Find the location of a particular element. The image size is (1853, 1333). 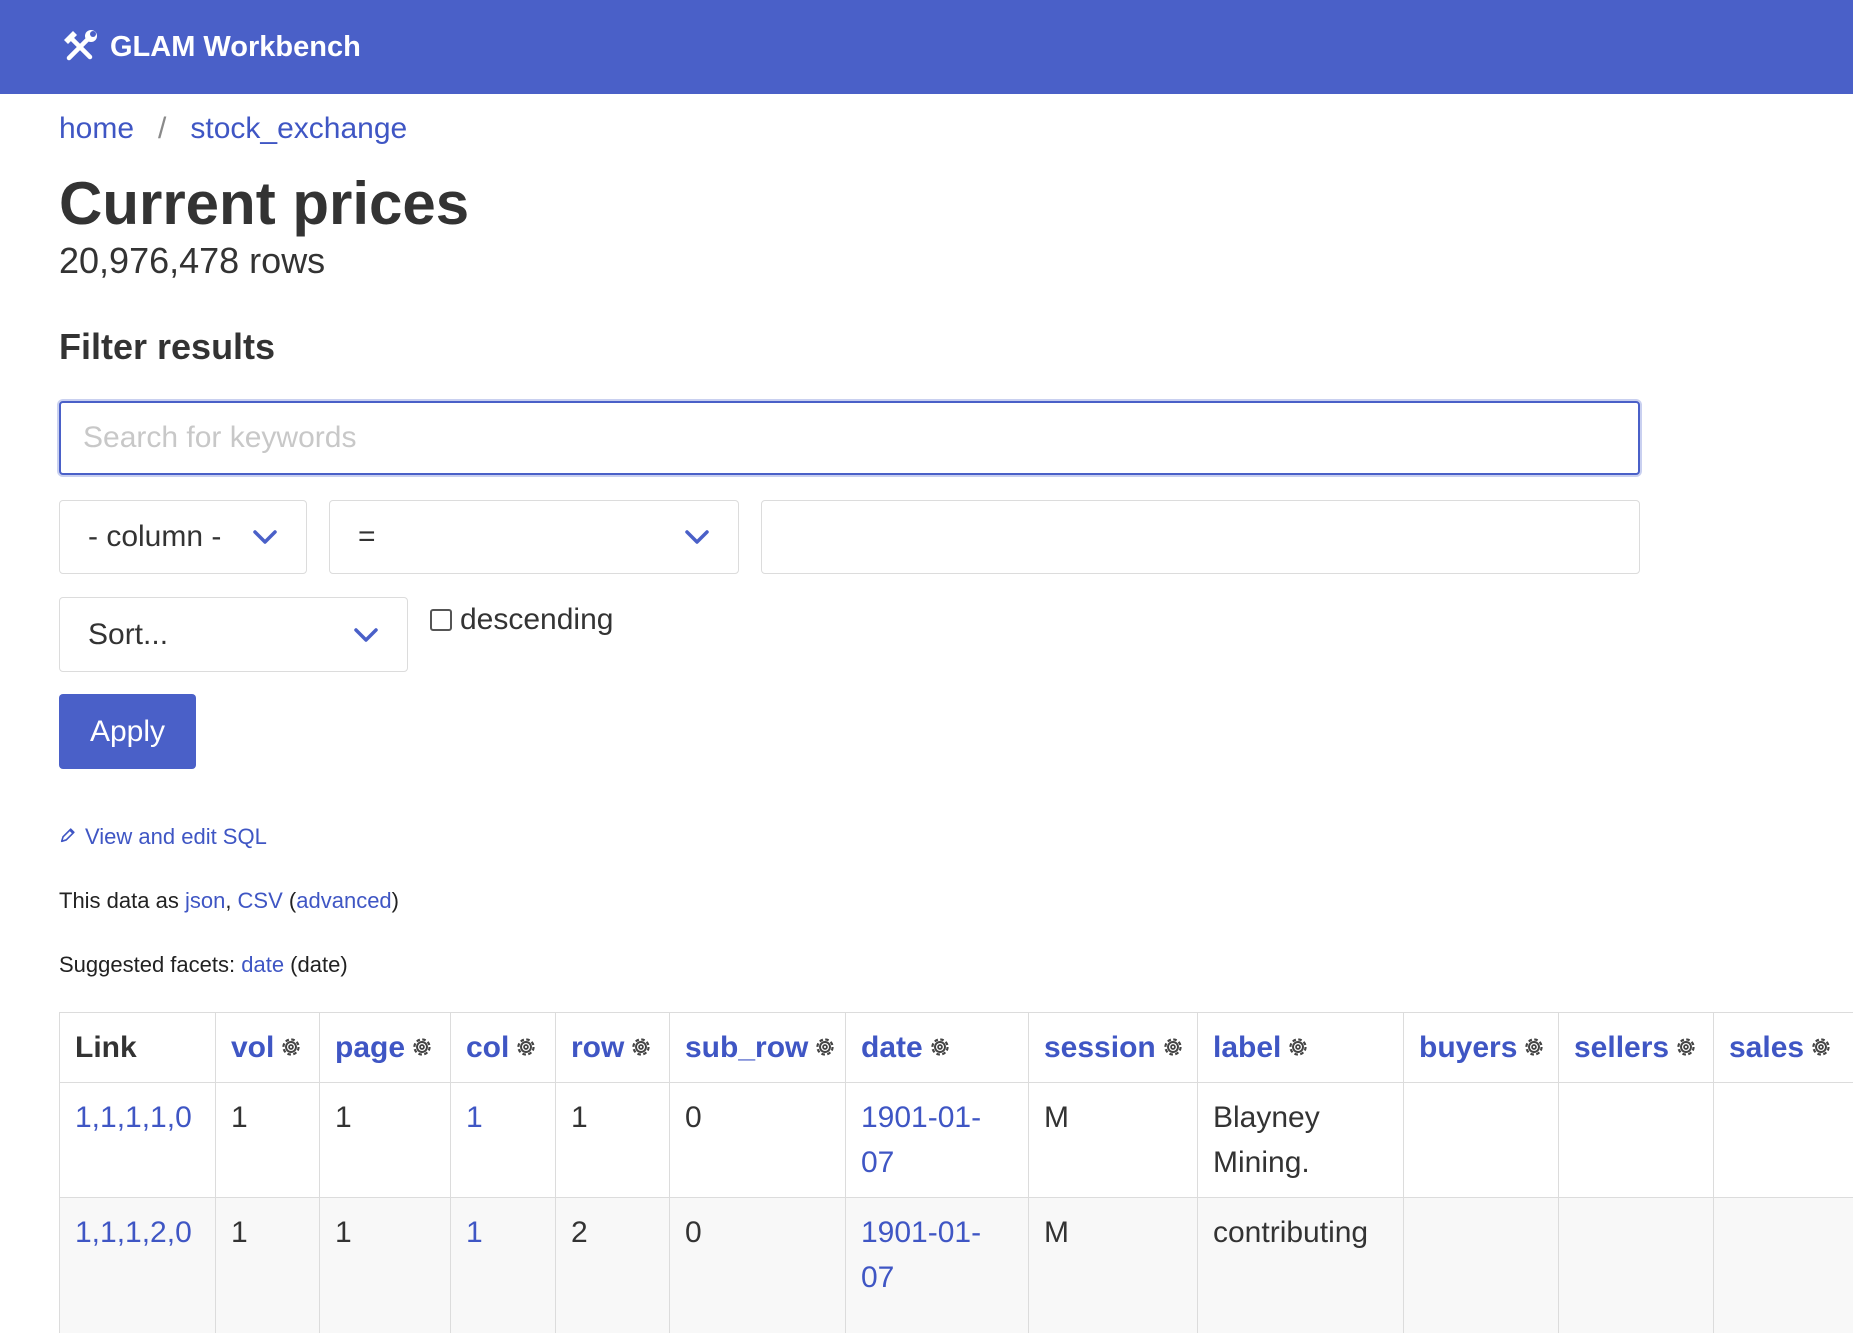

top-bar: GLAM Workbench is located at coordinates (926, 47).